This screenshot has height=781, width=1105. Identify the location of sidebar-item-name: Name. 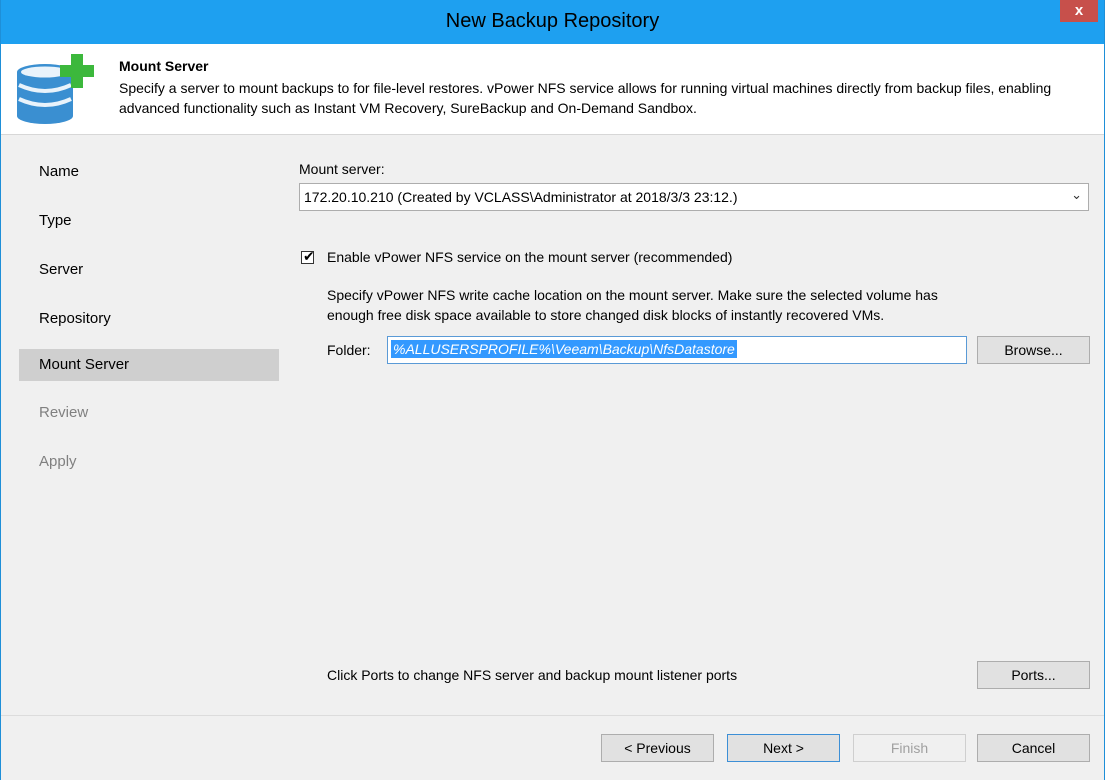
(148, 172).